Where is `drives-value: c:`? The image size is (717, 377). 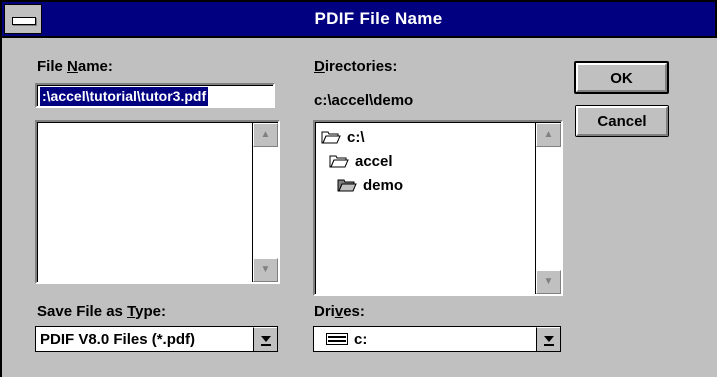 drives-value: c: is located at coordinates (361, 339).